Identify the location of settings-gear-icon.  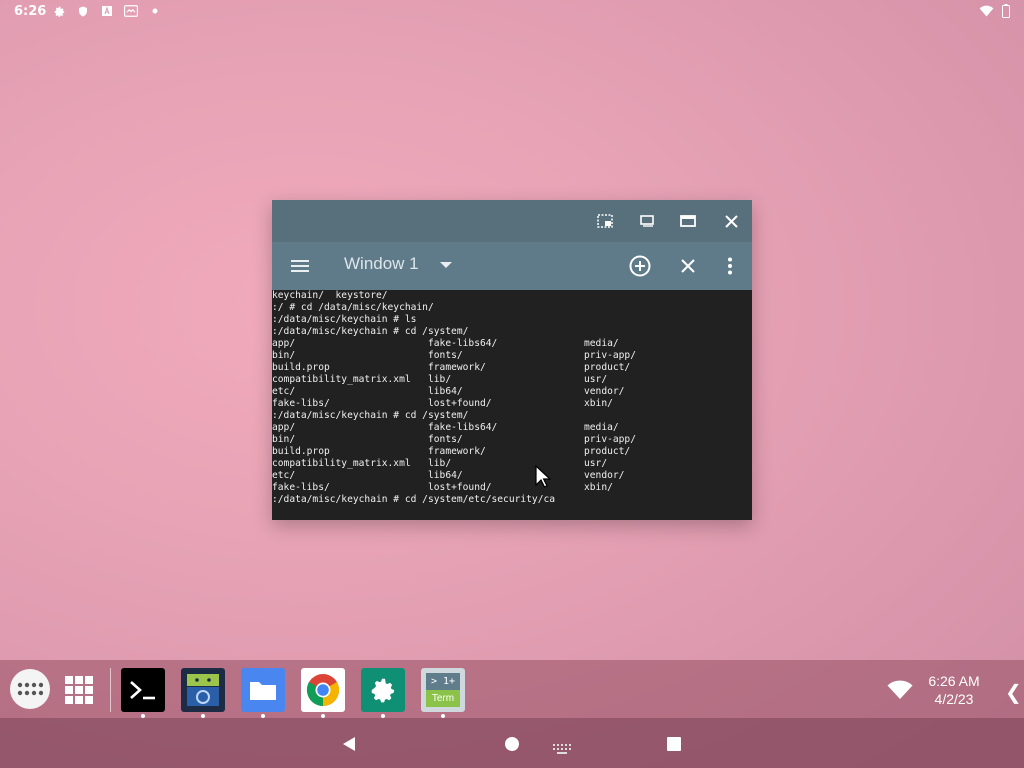
(383, 690).